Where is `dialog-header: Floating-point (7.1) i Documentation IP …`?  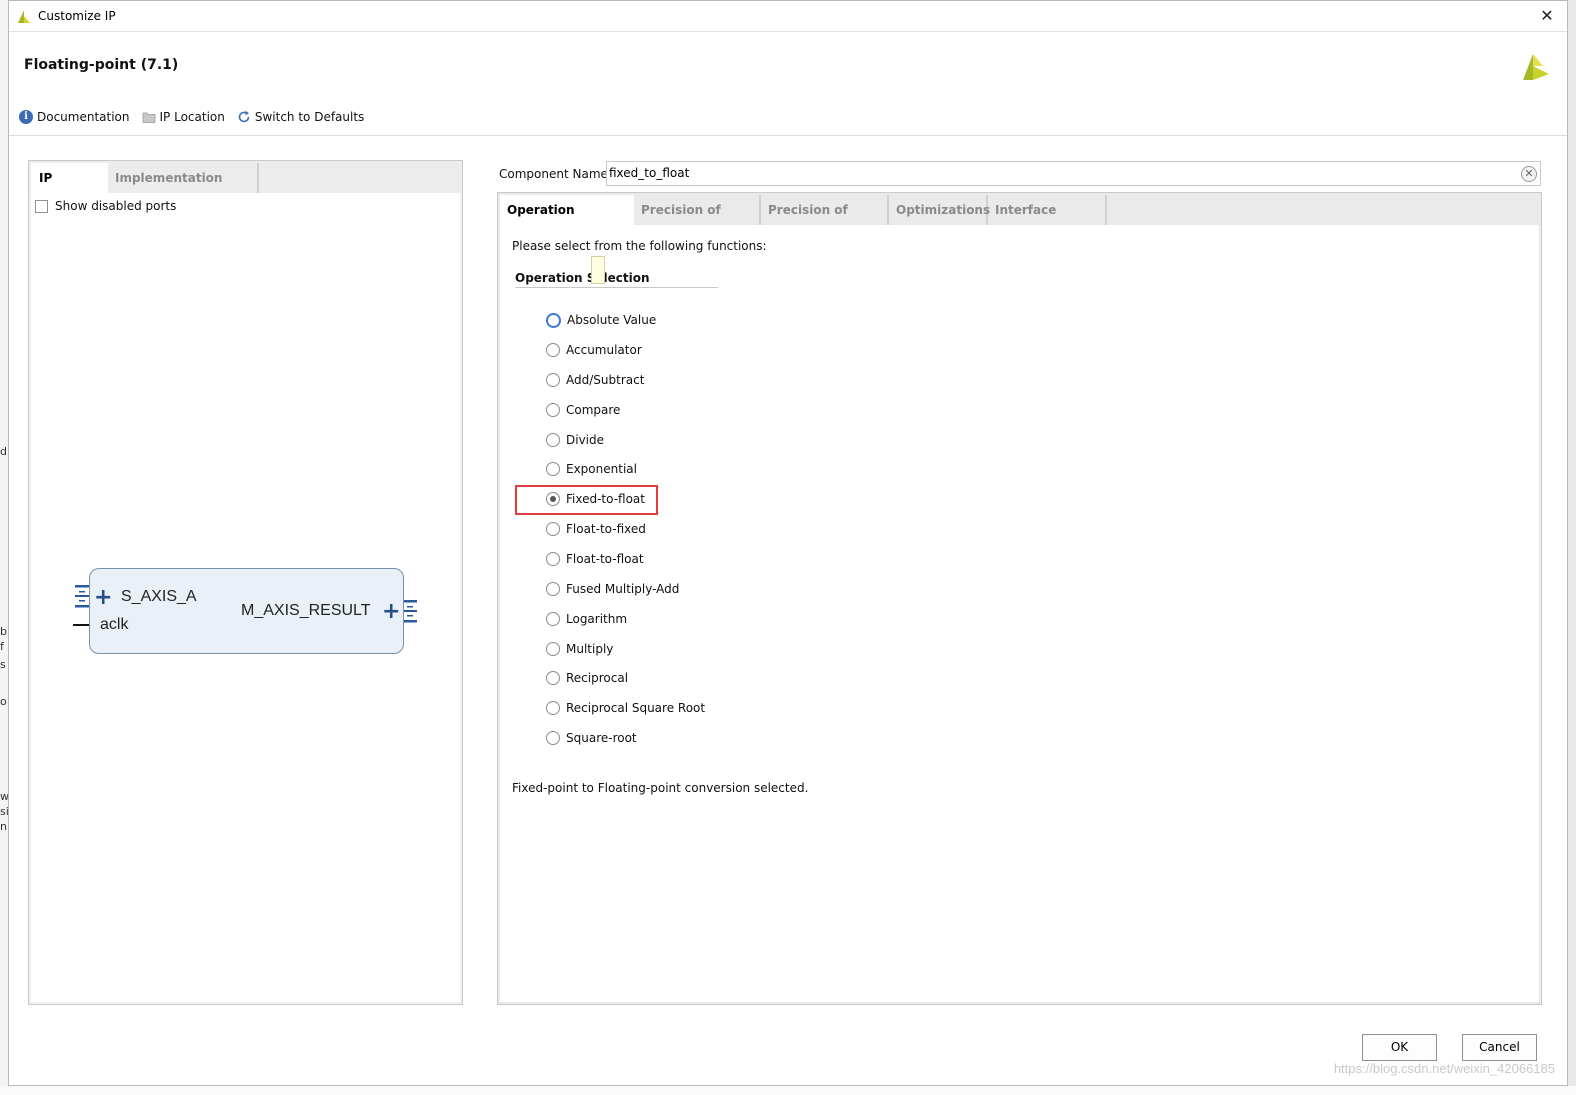 dialog-header: Floating-point (7.1) i Documentation IP … is located at coordinates (788, 84).